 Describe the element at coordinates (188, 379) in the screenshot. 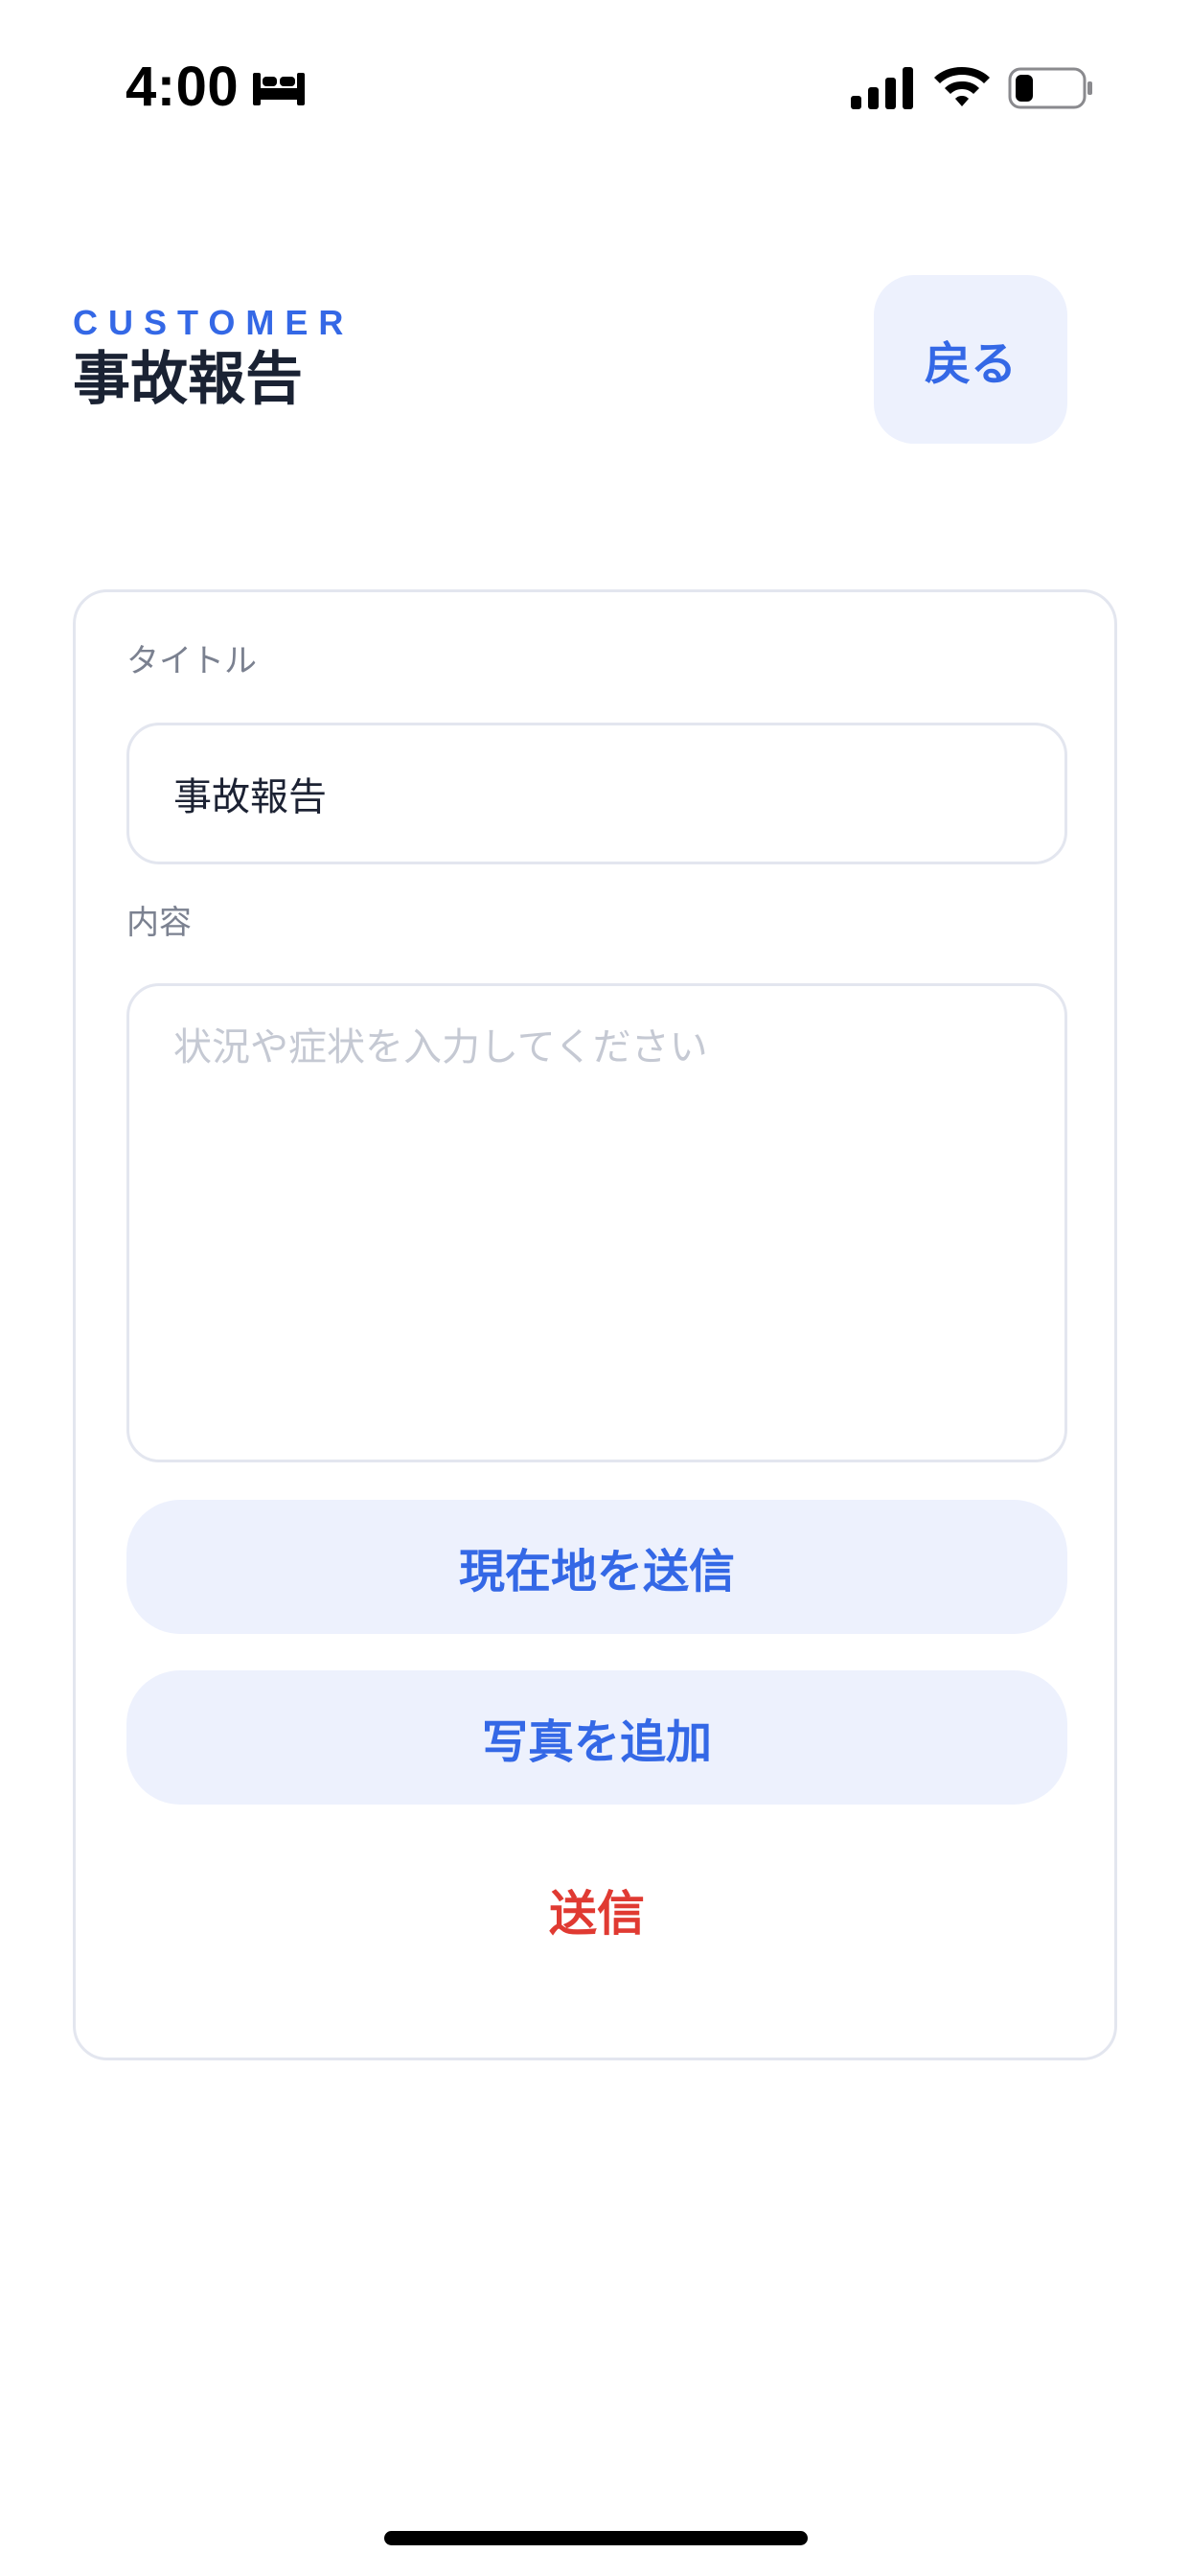

I see `page-title: 事故報告` at that location.